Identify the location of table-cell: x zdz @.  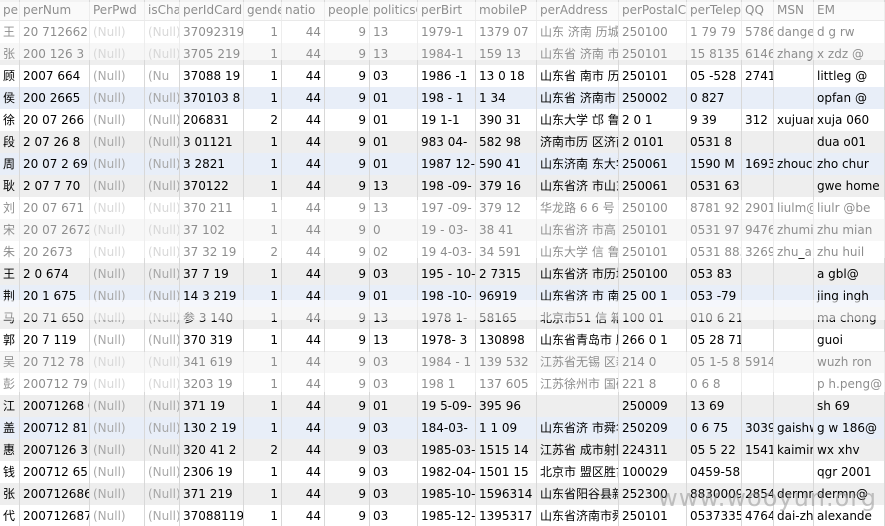
(849, 54).